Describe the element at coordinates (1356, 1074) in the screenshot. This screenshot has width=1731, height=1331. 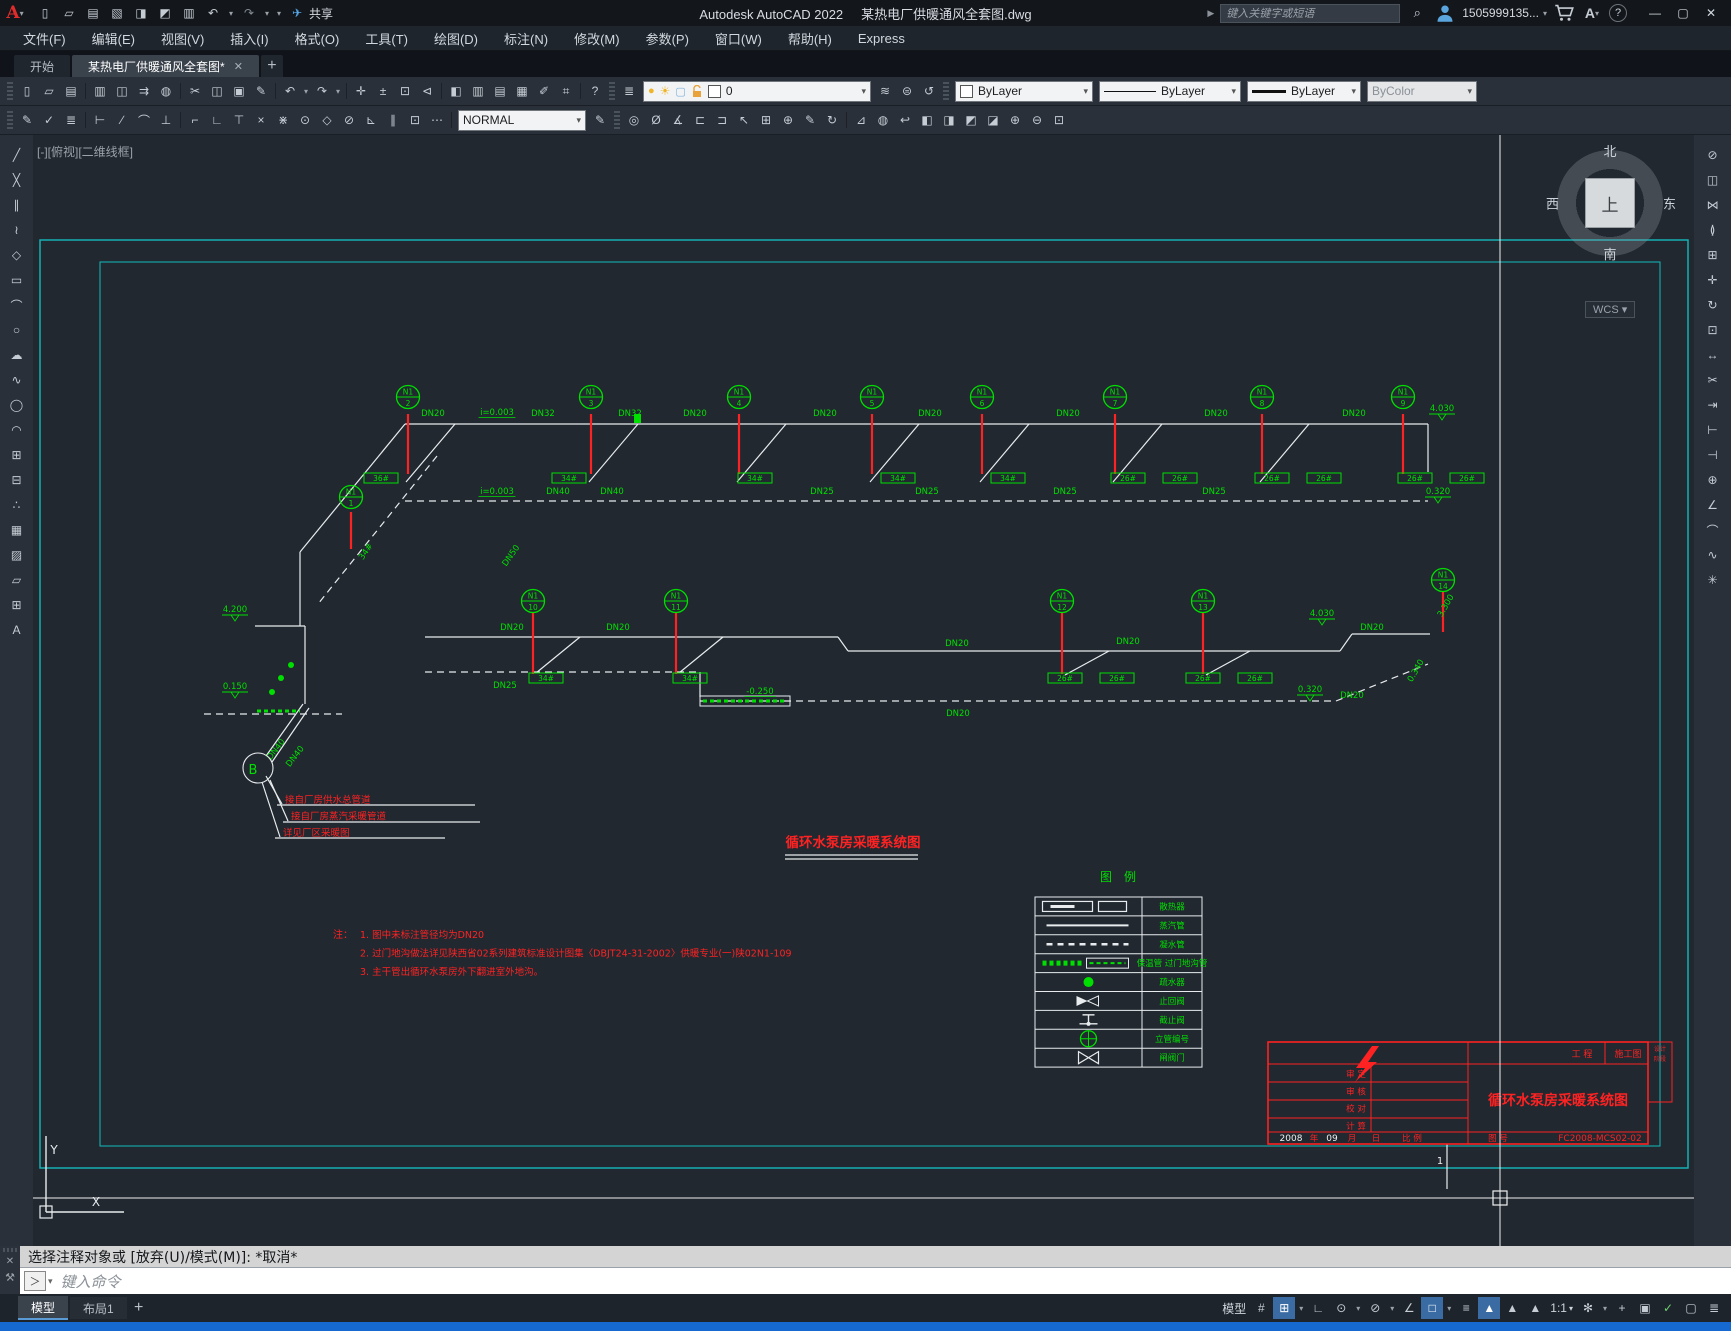
I see `titleblock-row-label: 审 定` at that location.